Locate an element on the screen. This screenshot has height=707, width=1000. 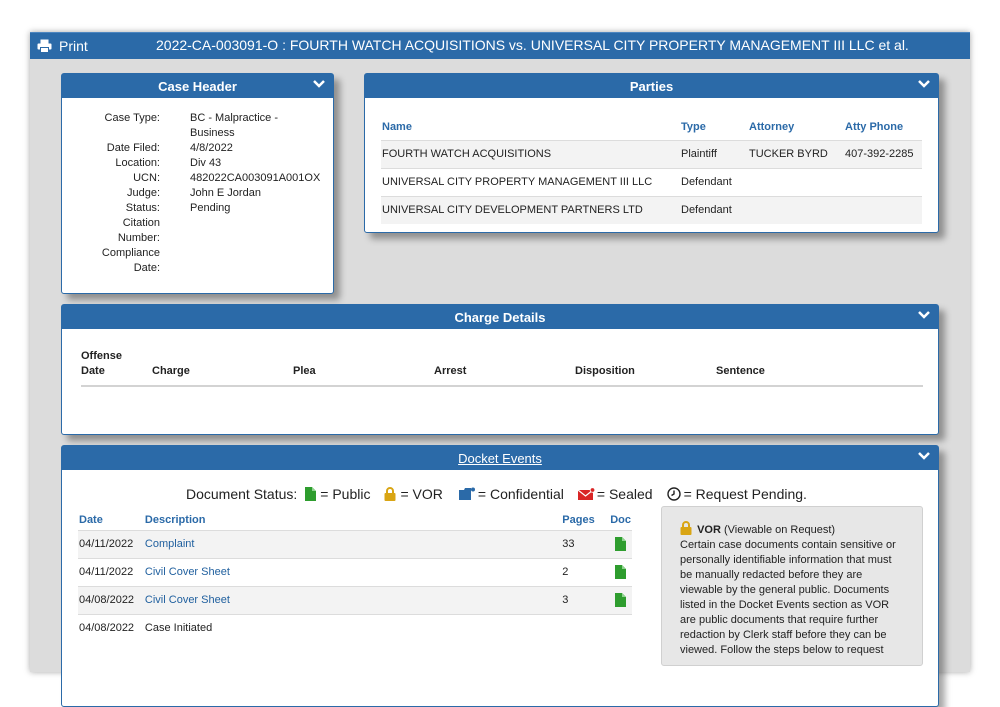
vor-heading: VOR is located at coordinates (709, 530).